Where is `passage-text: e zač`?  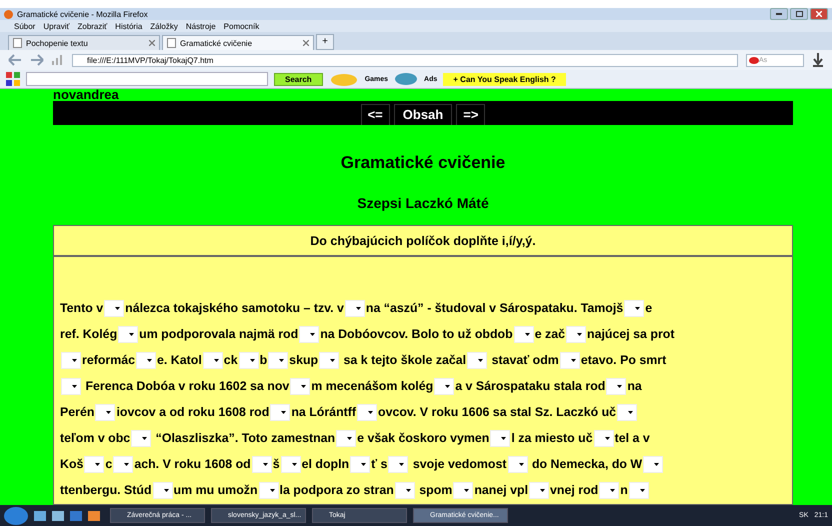 passage-text: e zač is located at coordinates (550, 334).